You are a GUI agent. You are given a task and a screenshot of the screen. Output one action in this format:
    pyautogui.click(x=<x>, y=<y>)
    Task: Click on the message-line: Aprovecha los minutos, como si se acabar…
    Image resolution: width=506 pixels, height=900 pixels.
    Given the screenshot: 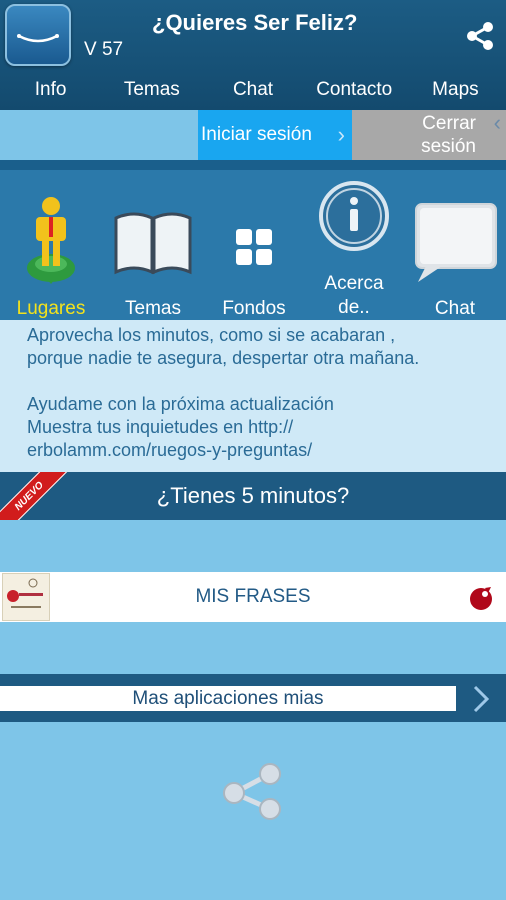 What is the action you would take?
    pyautogui.click(x=211, y=335)
    